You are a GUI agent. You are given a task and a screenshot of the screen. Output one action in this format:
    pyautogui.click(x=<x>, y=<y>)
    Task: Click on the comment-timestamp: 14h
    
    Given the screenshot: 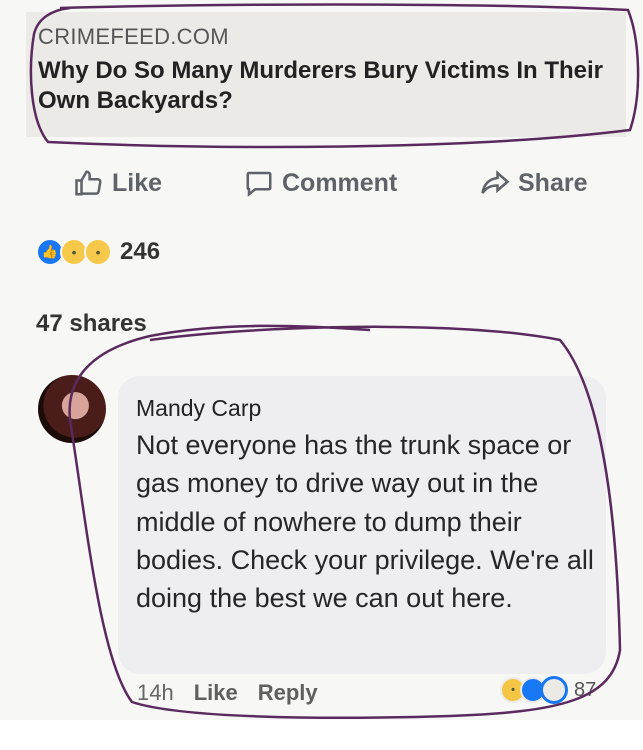 What is the action you would take?
    pyautogui.click(x=155, y=693)
    